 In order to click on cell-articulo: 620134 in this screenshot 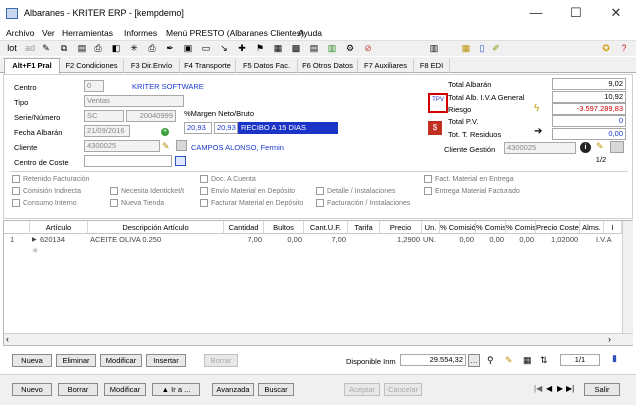, I will do `click(64, 240)`.